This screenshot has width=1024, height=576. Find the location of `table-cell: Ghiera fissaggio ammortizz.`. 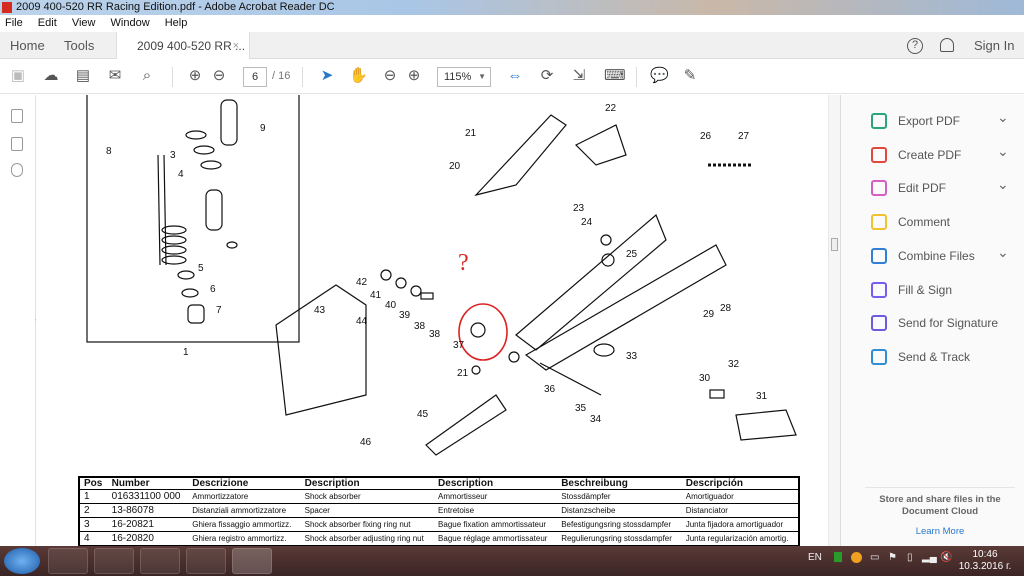

table-cell: Ghiera fissaggio ammortizz. is located at coordinates (244, 524).